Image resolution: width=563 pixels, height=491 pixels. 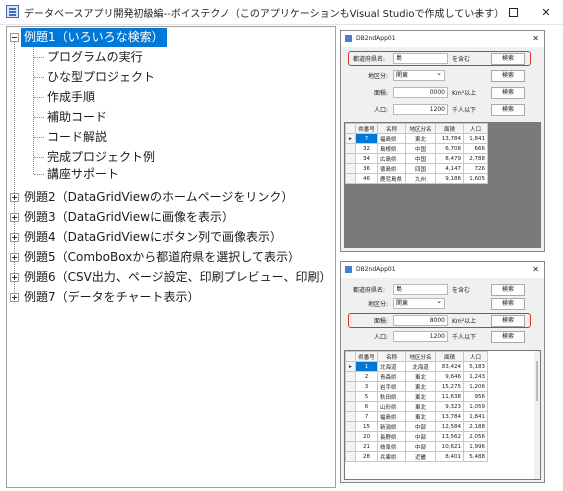 I want to click on grid-cell: 九州, so click(x=420, y=178).